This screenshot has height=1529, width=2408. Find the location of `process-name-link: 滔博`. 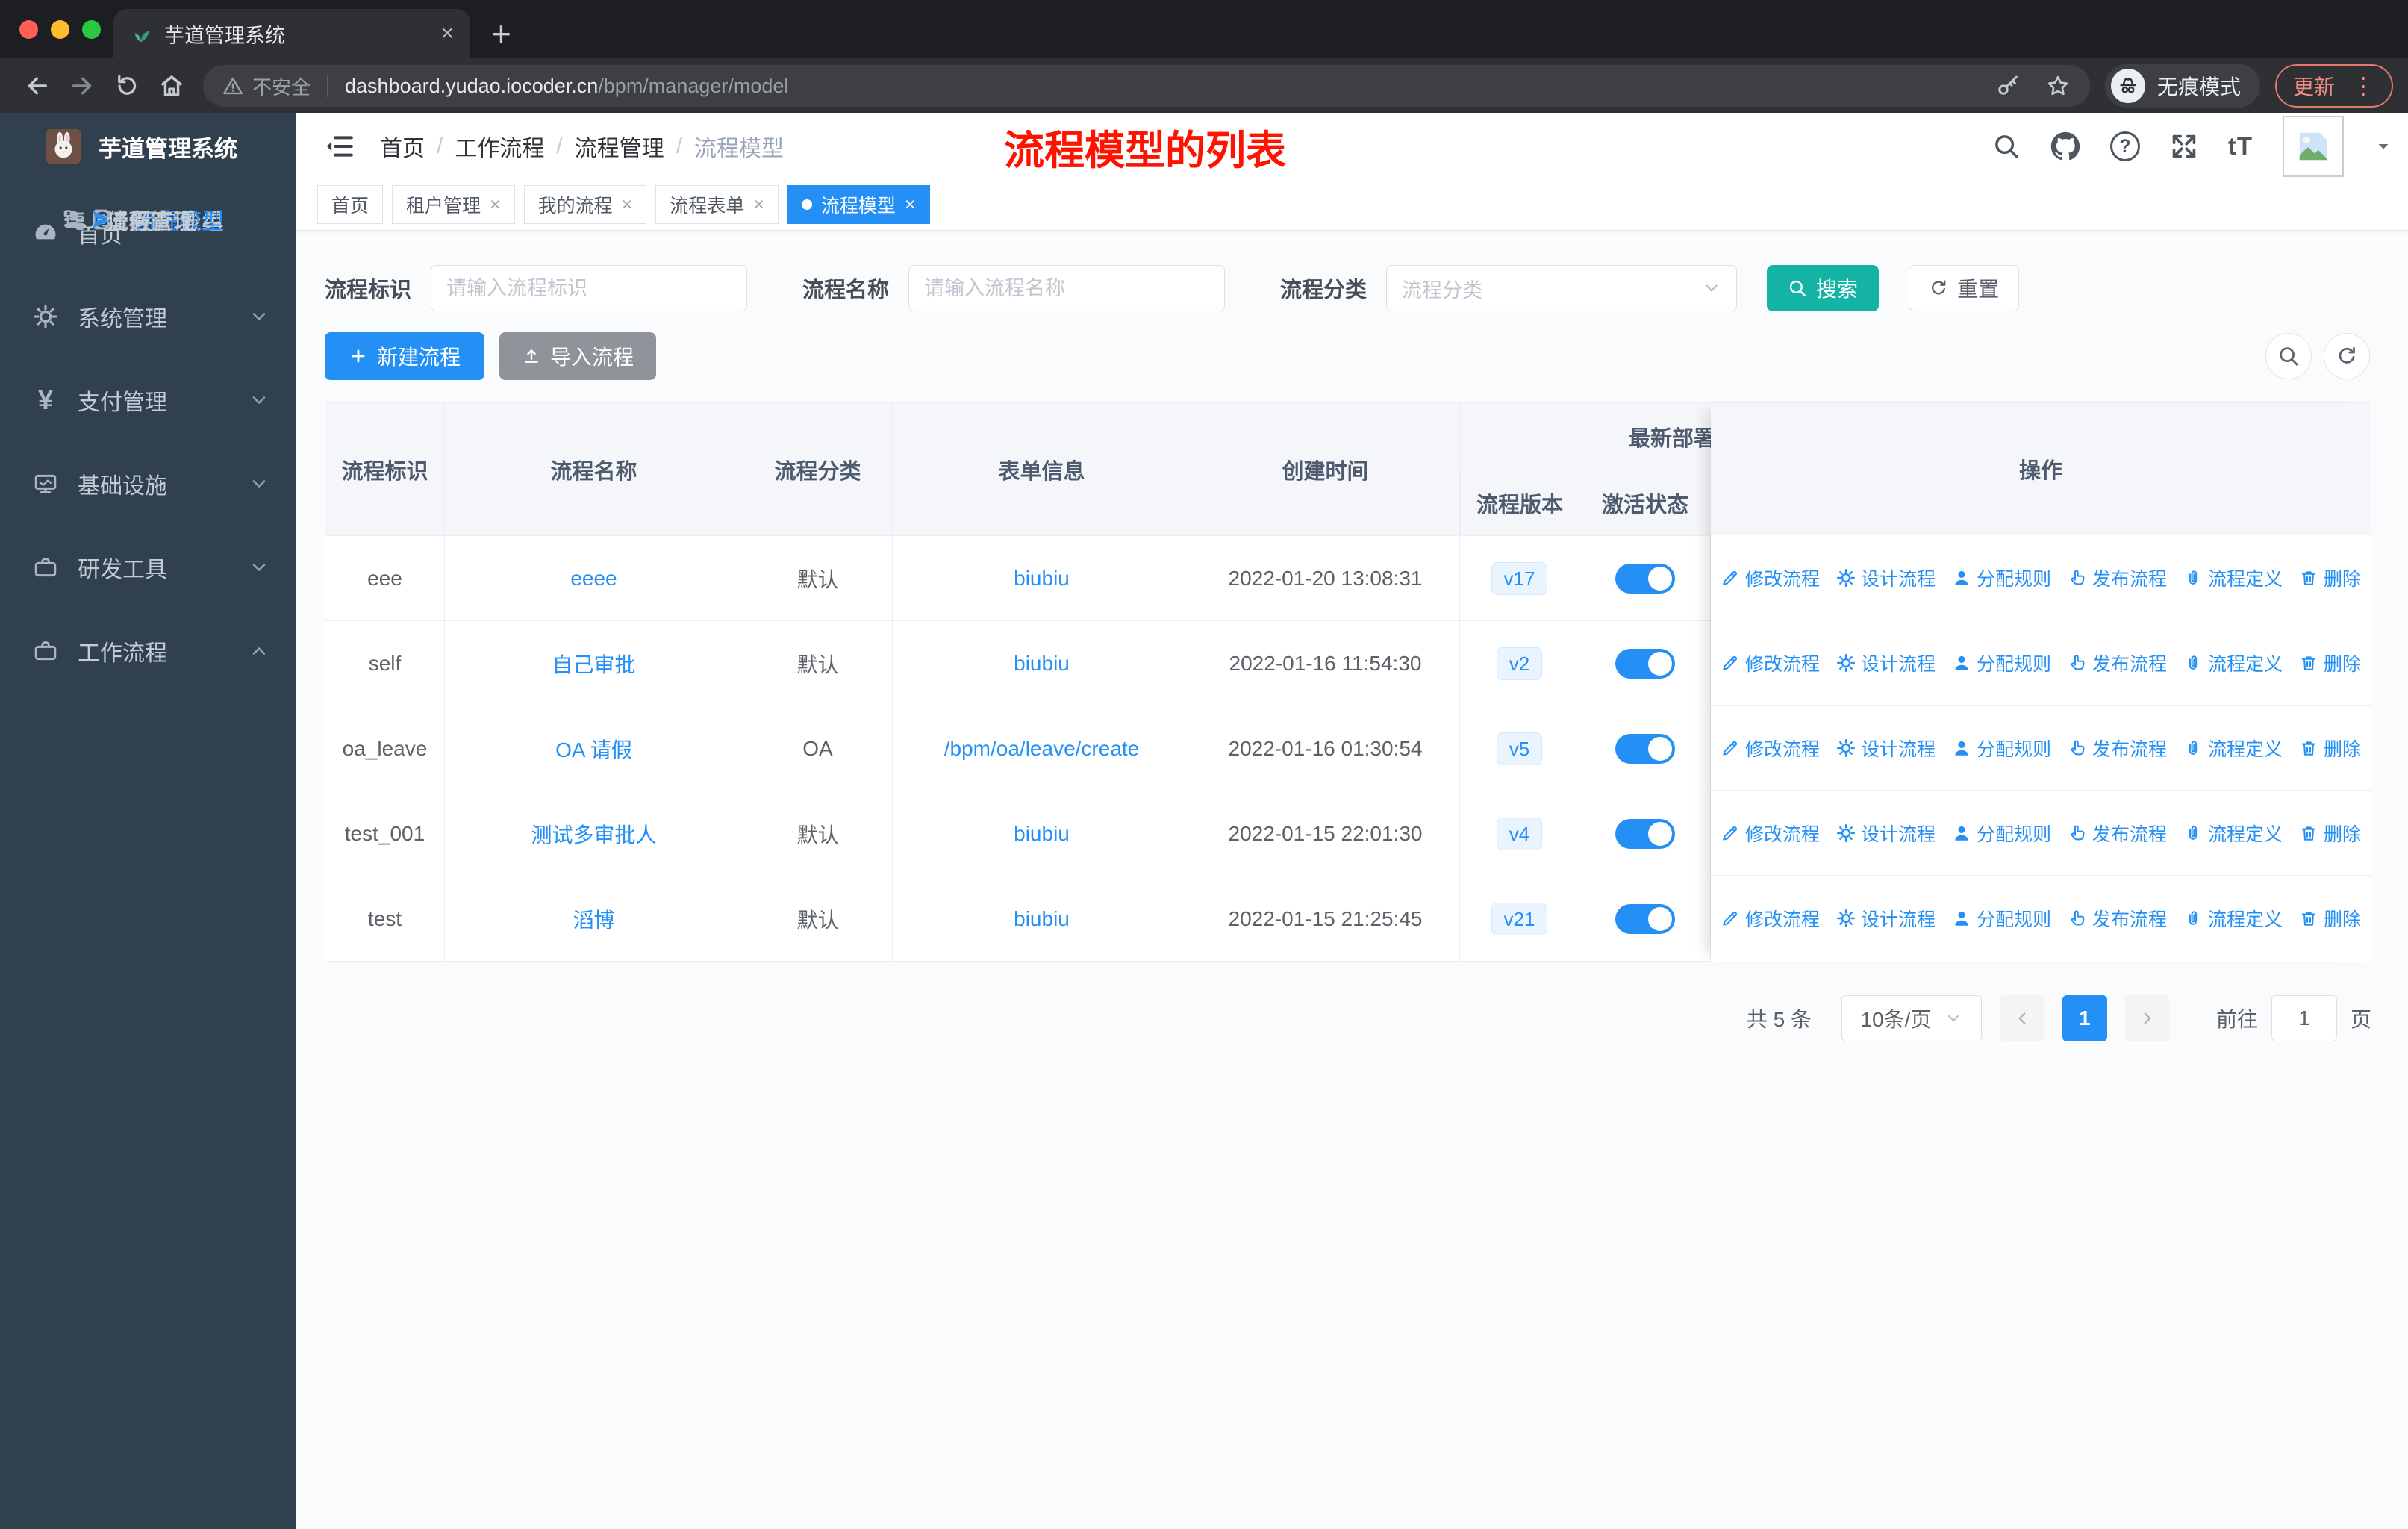

process-name-link: 滔博 is located at coordinates (593, 919).